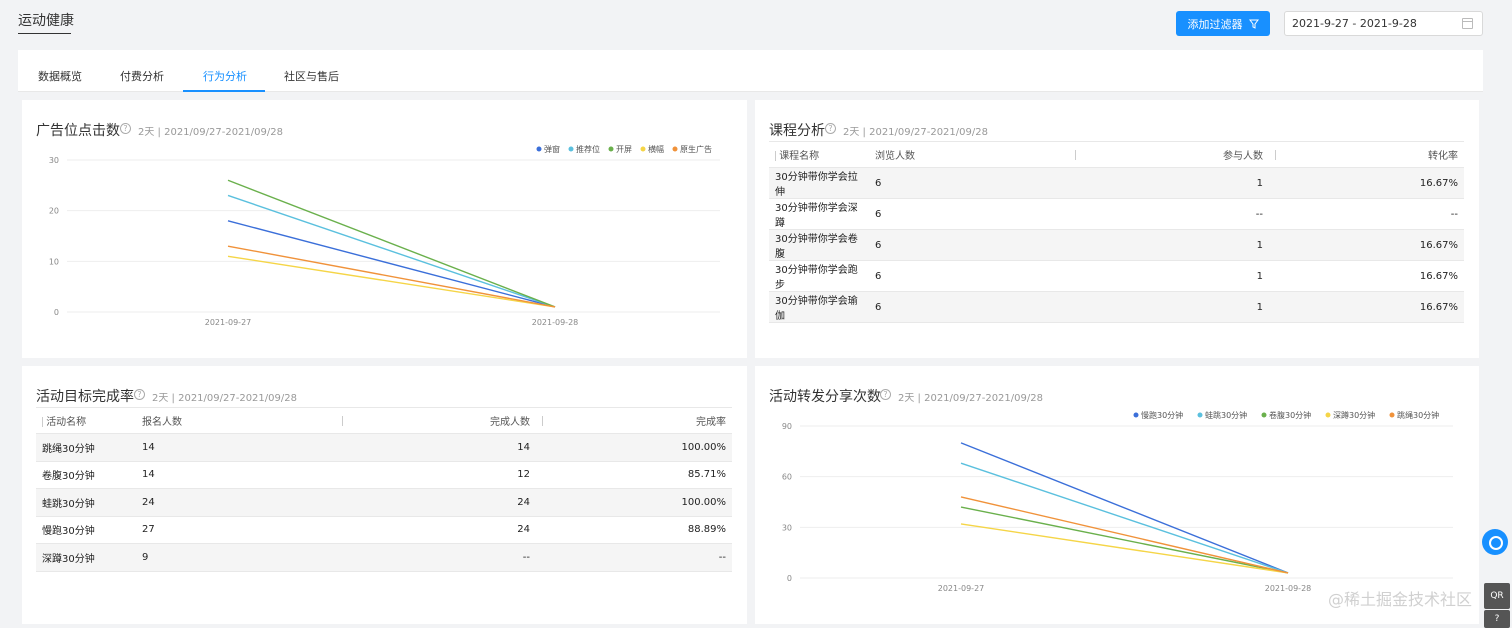  I want to click on y-tick-label: 90, so click(787, 426).